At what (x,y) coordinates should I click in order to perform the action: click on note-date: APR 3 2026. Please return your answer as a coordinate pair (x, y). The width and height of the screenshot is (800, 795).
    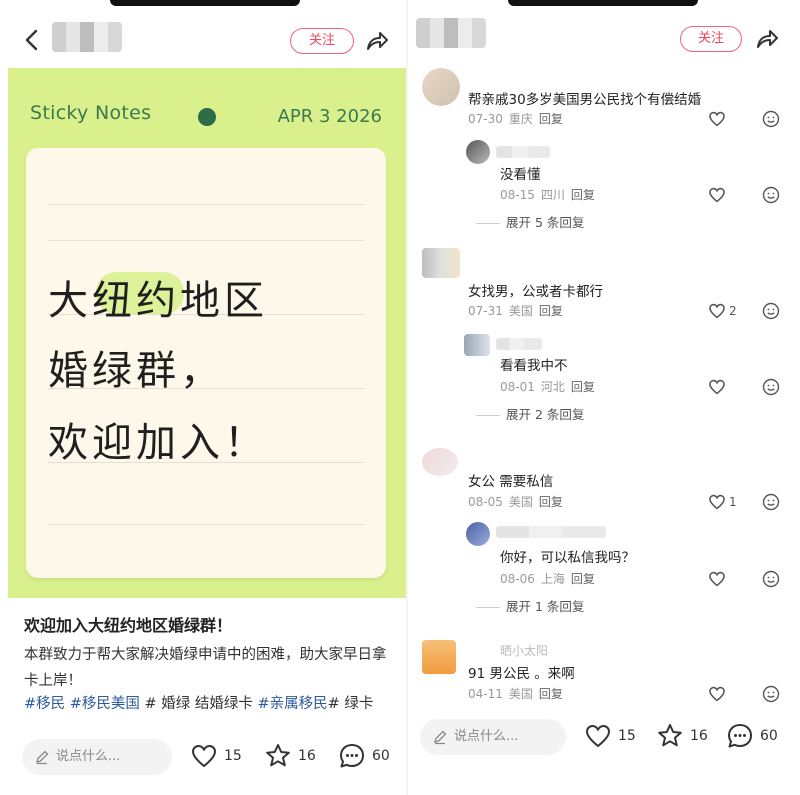
    Looking at the image, I should click on (329, 116).